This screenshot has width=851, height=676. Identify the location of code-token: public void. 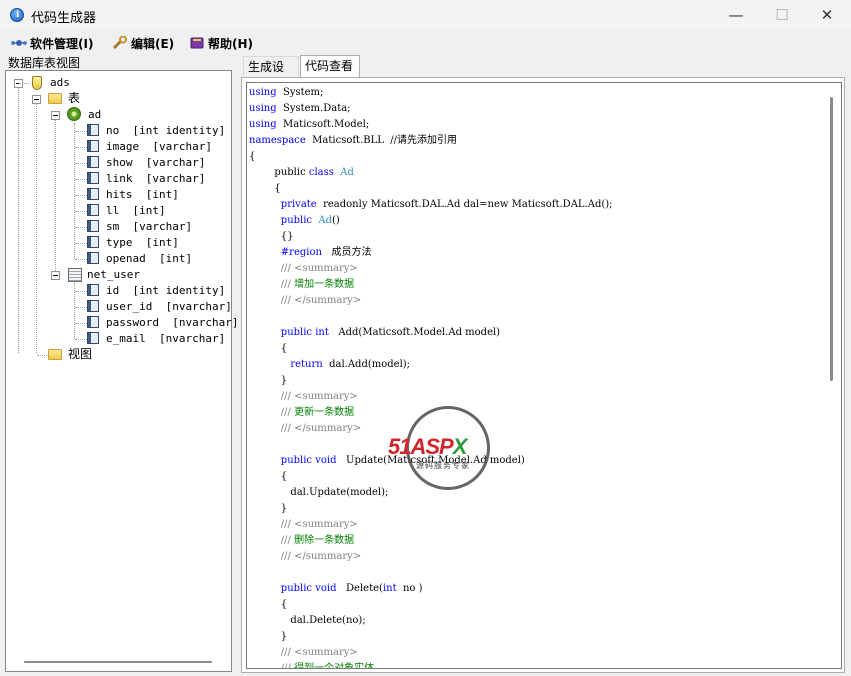
(308, 460).